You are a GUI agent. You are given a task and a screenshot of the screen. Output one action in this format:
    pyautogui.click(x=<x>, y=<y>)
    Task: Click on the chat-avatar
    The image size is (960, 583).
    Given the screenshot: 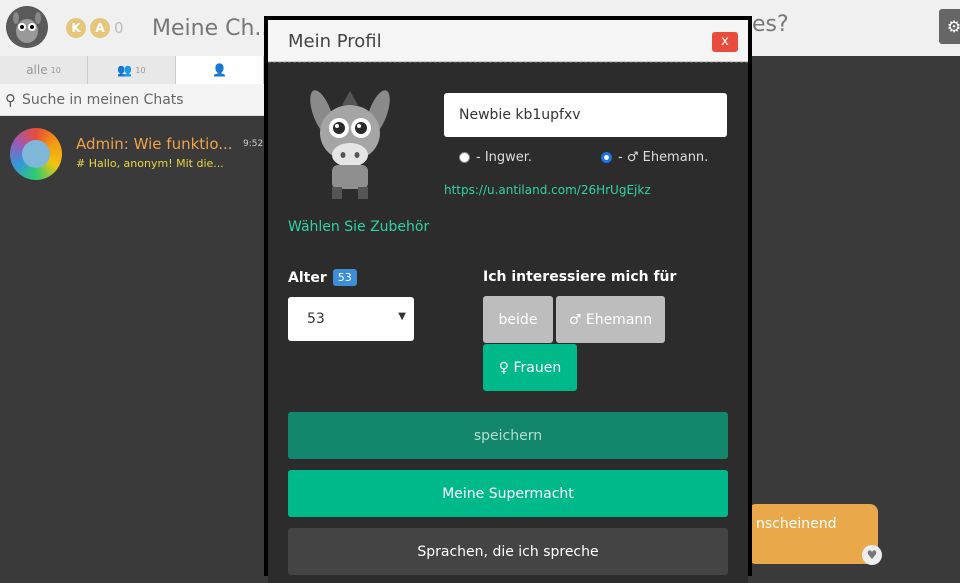 What is the action you would take?
    pyautogui.click(x=36, y=154)
    